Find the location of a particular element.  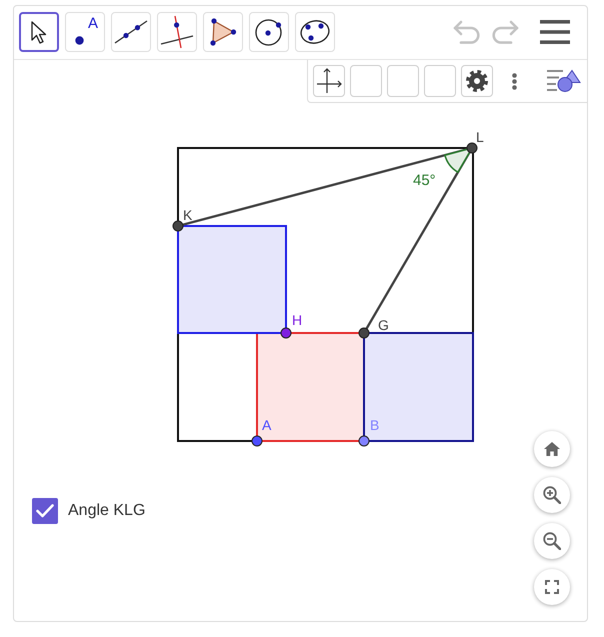

zoom-out-button is located at coordinates (552, 541).